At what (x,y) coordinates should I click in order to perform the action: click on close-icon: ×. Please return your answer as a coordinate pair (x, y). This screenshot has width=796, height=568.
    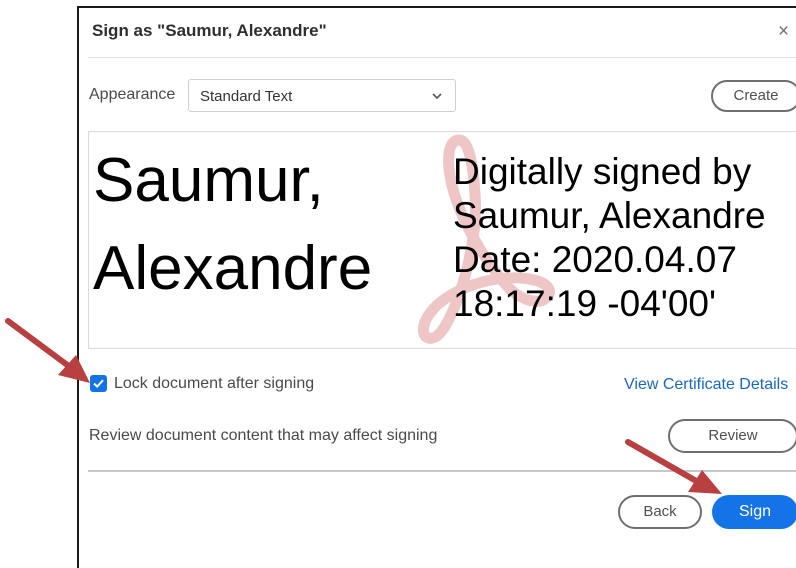
    Looking at the image, I should click on (783, 31).